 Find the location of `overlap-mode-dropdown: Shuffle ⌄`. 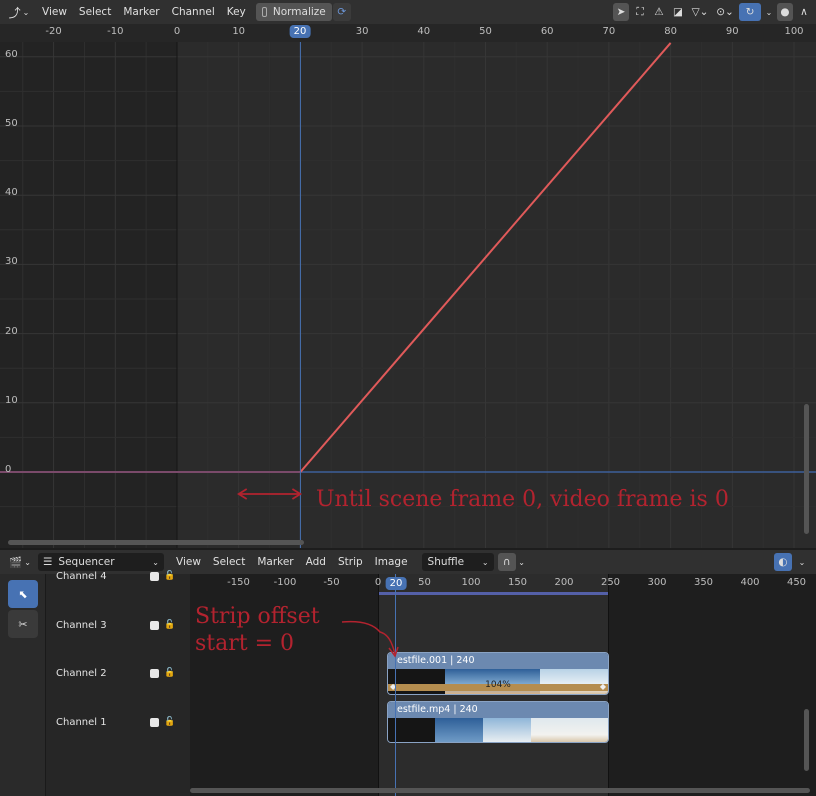

overlap-mode-dropdown: Shuffle ⌄ is located at coordinates (457, 562).